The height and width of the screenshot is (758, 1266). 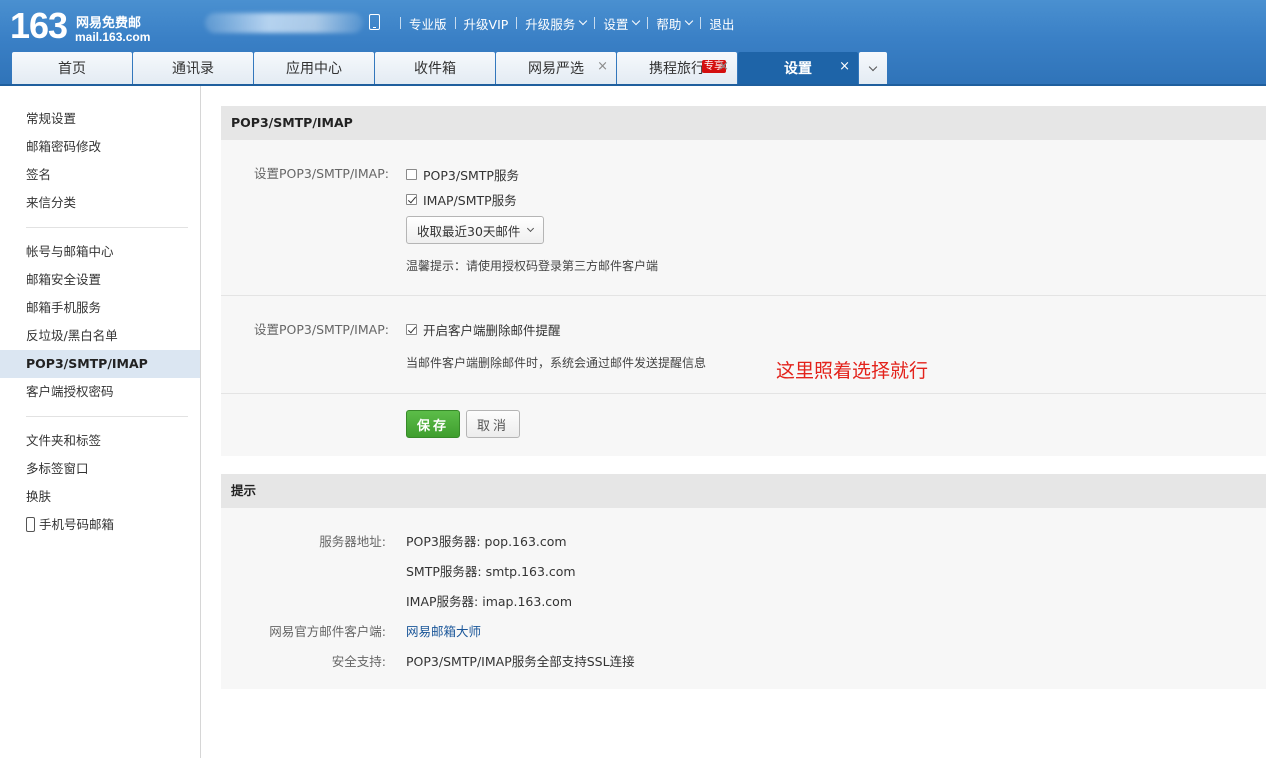 I want to click on server-address-label: 服务器地址:, so click(x=352, y=541).